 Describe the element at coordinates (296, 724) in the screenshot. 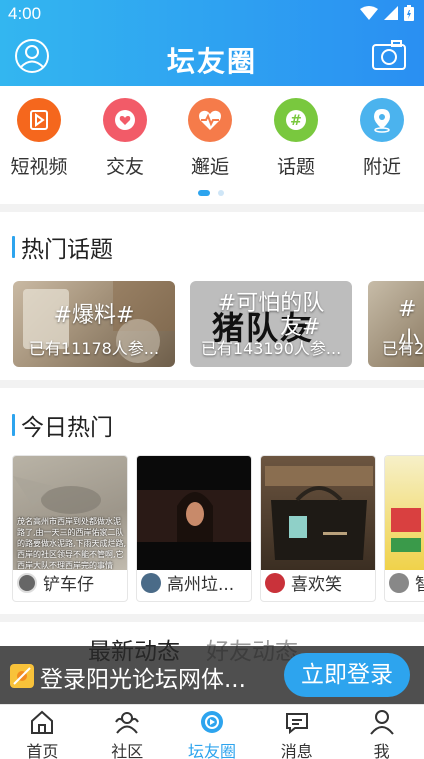

I see `message-icon` at that location.